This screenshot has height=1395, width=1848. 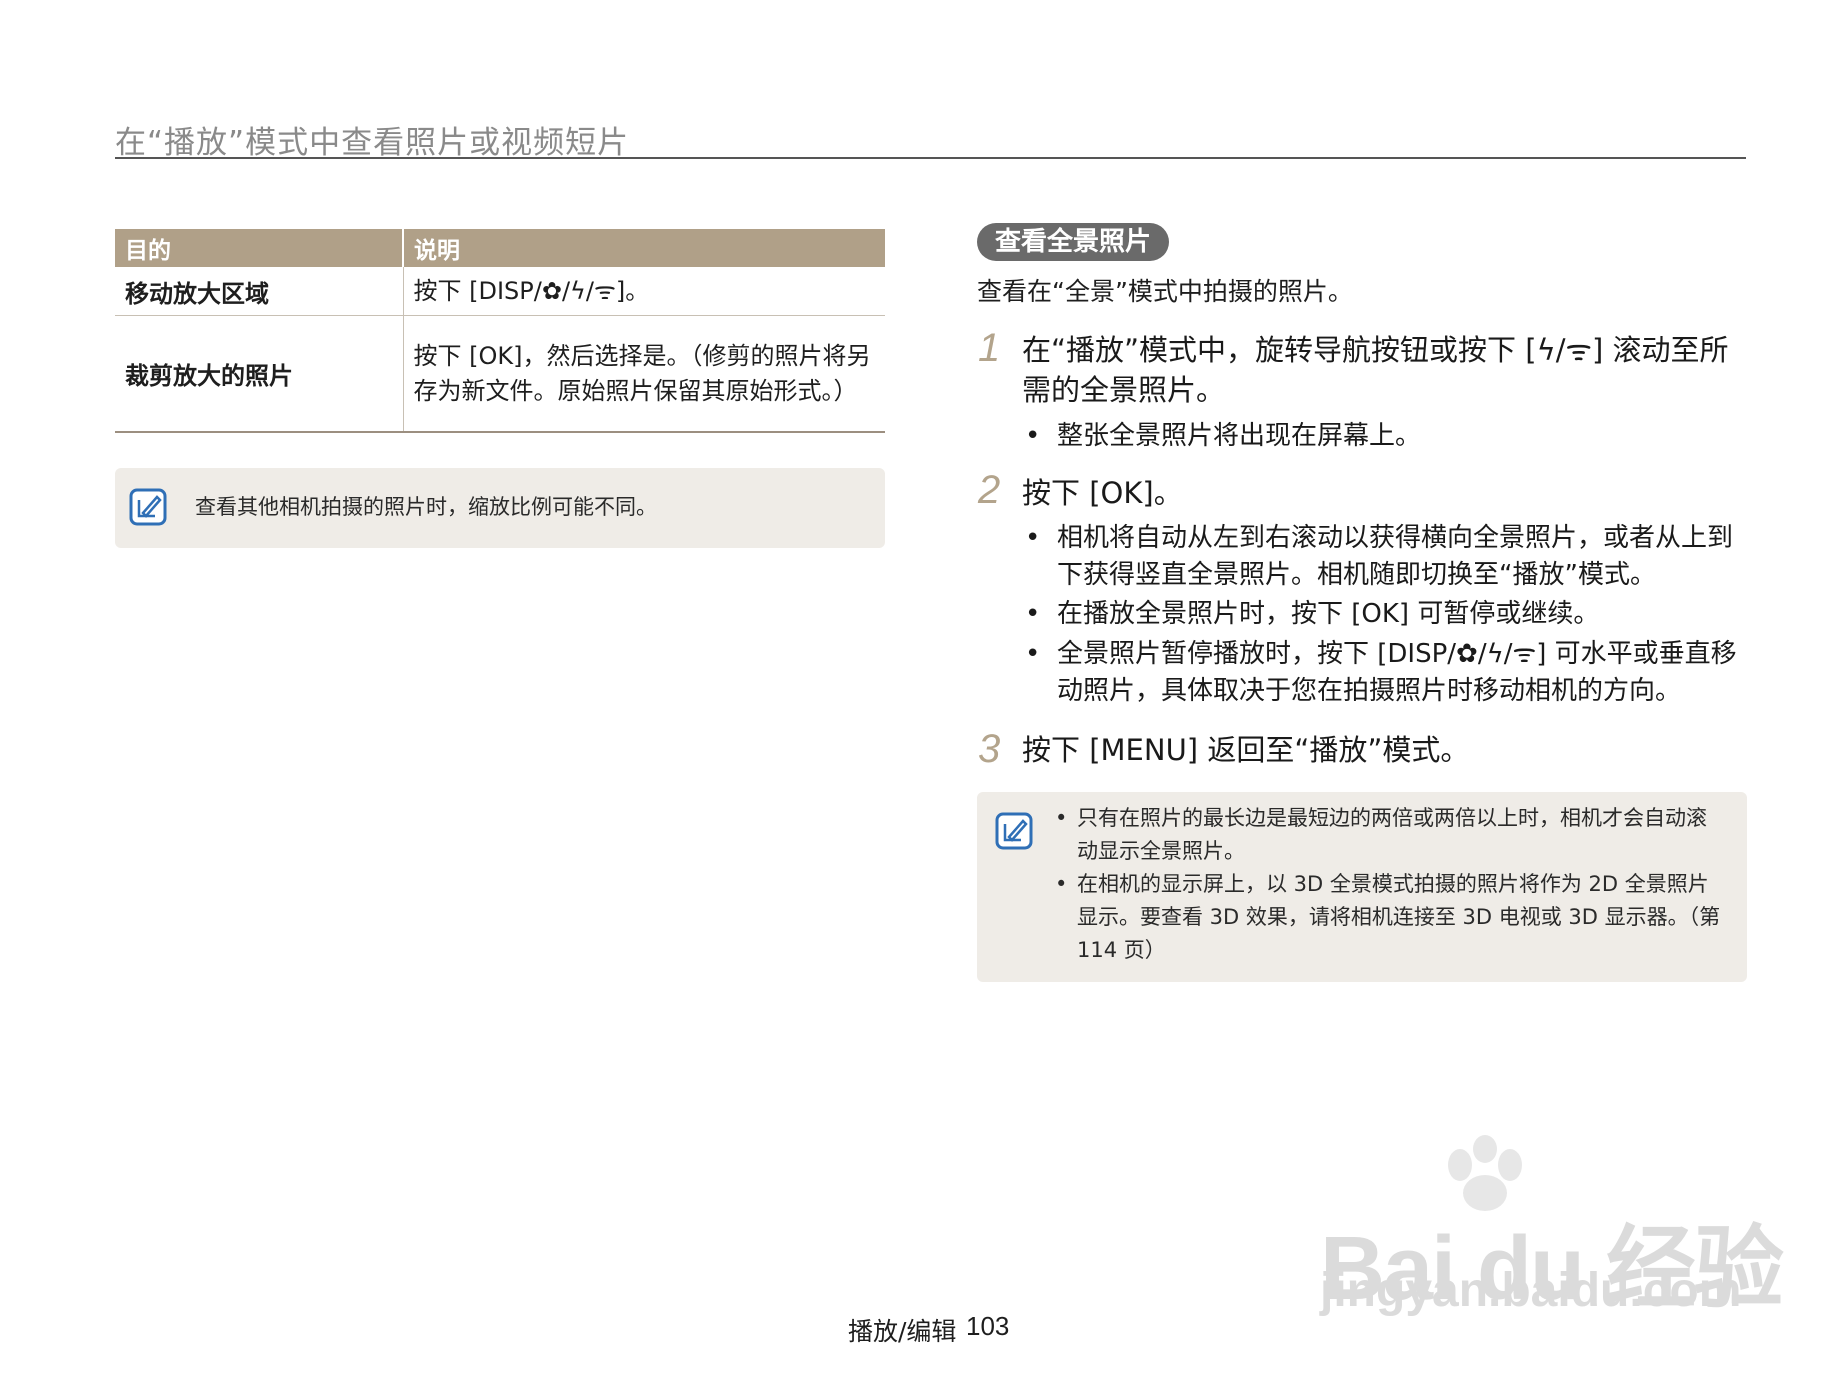 What do you see at coordinates (1381, 834) in the screenshot?
I see `note-bullet: • 只有在照片的最长边是最短边的两倍或两倍以上时，相机才会自动滚动显示全景照片。` at bounding box center [1381, 834].